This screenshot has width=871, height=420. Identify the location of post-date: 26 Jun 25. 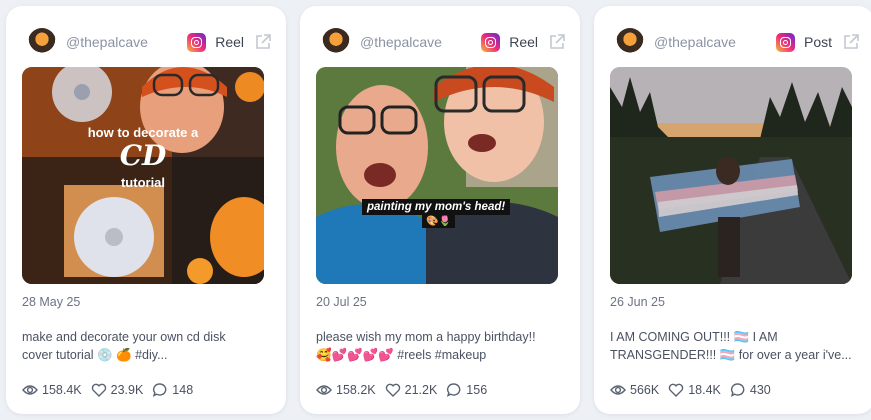
(637, 302).